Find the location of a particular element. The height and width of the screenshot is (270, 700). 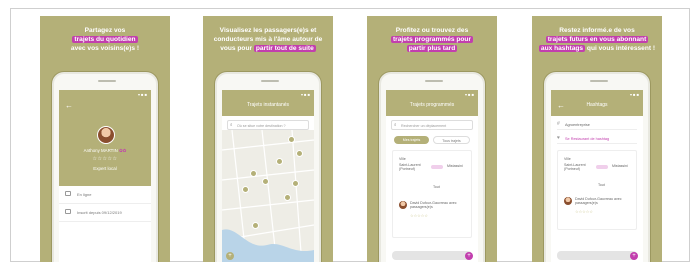

screen-title: Hashtags is located at coordinates (597, 105).